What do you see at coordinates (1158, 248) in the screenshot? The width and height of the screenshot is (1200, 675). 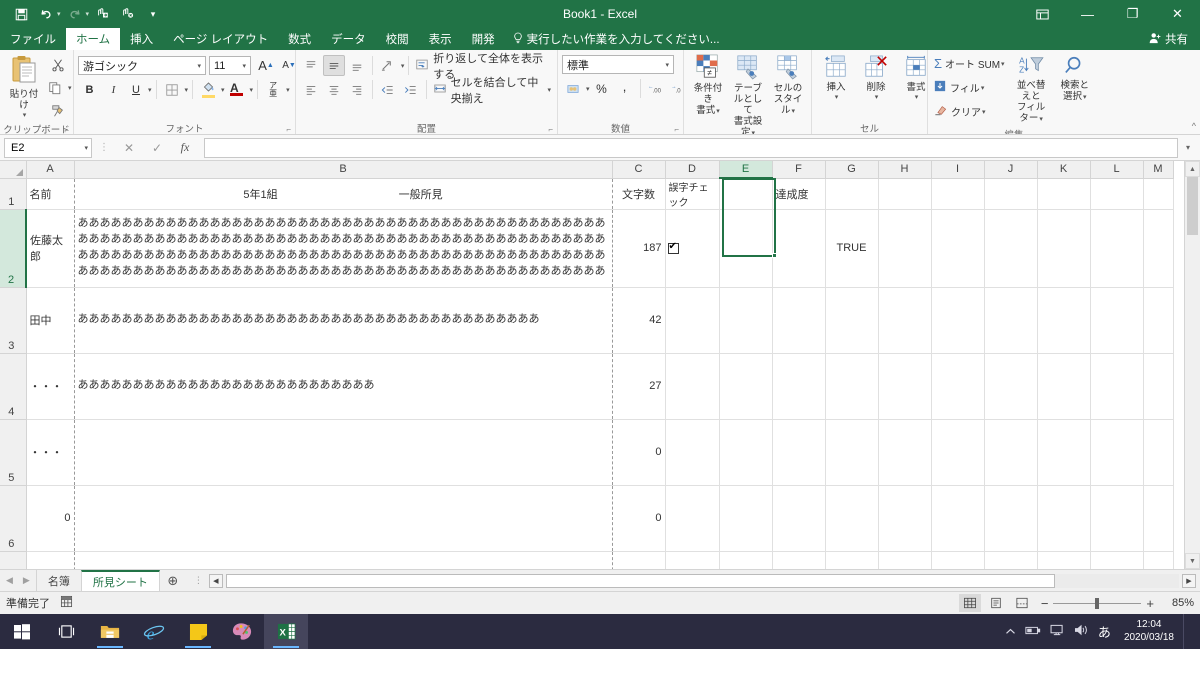 I see `cell-M2` at bounding box center [1158, 248].